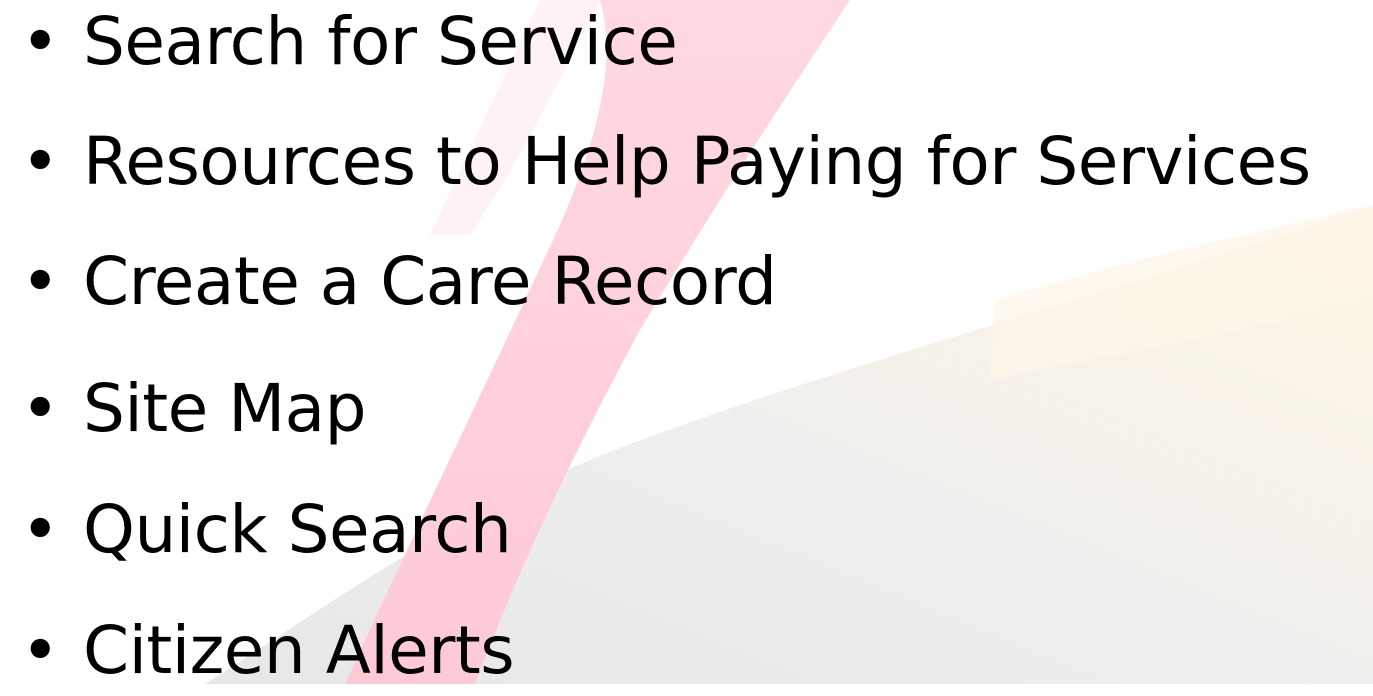 Image resolution: width=1373 pixels, height=696 pixels. What do you see at coordinates (697, 161) in the screenshot?
I see `bullet-text: Resources to Help Paying for Services` at bounding box center [697, 161].